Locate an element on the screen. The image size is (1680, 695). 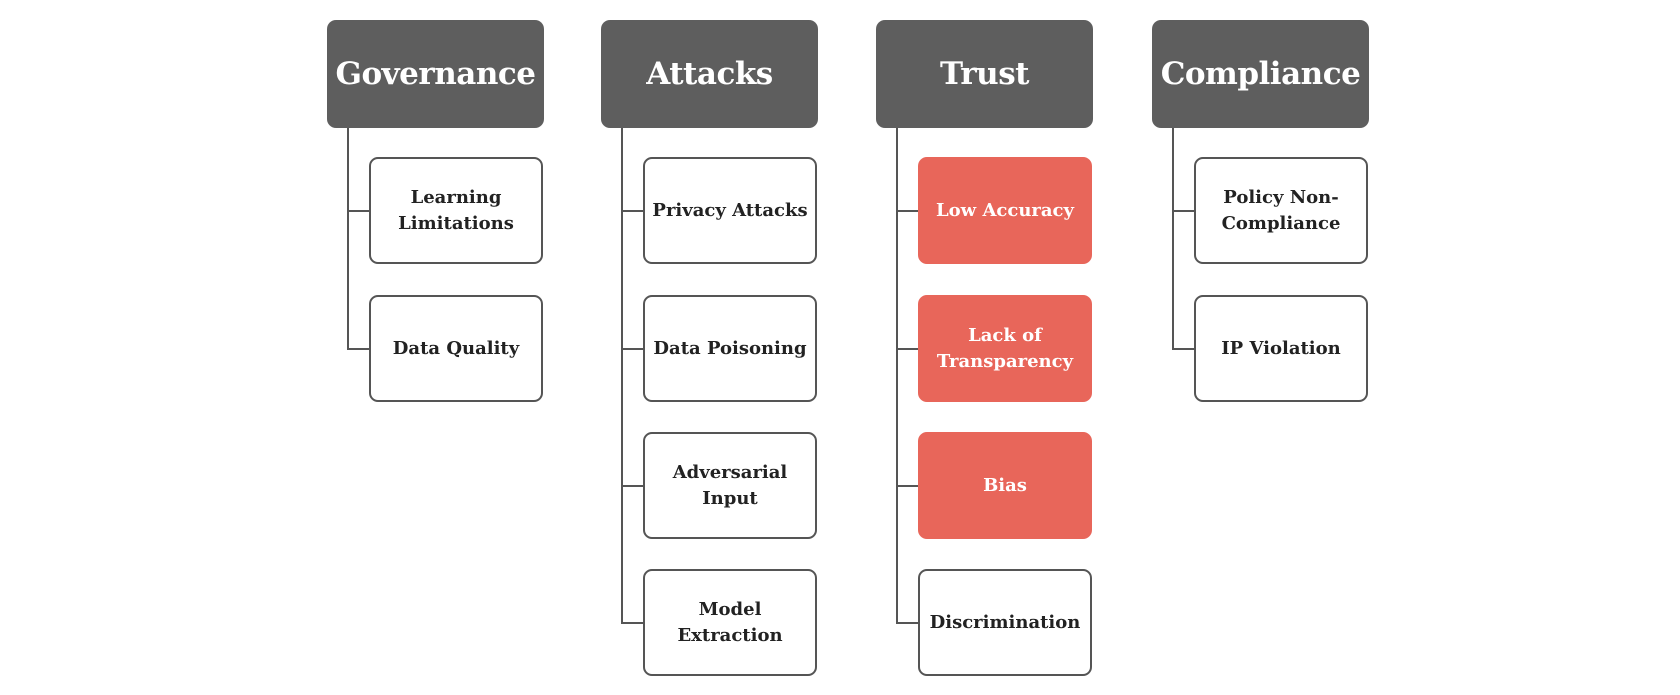
category-header: Governance is located at coordinates (435, 74).